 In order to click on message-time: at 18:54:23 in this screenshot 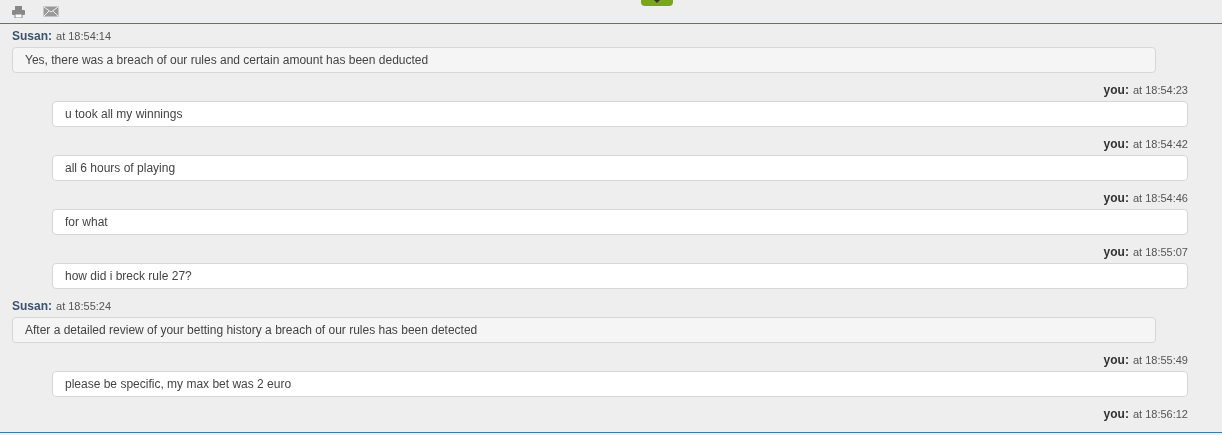, I will do `click(1160, 90)`.